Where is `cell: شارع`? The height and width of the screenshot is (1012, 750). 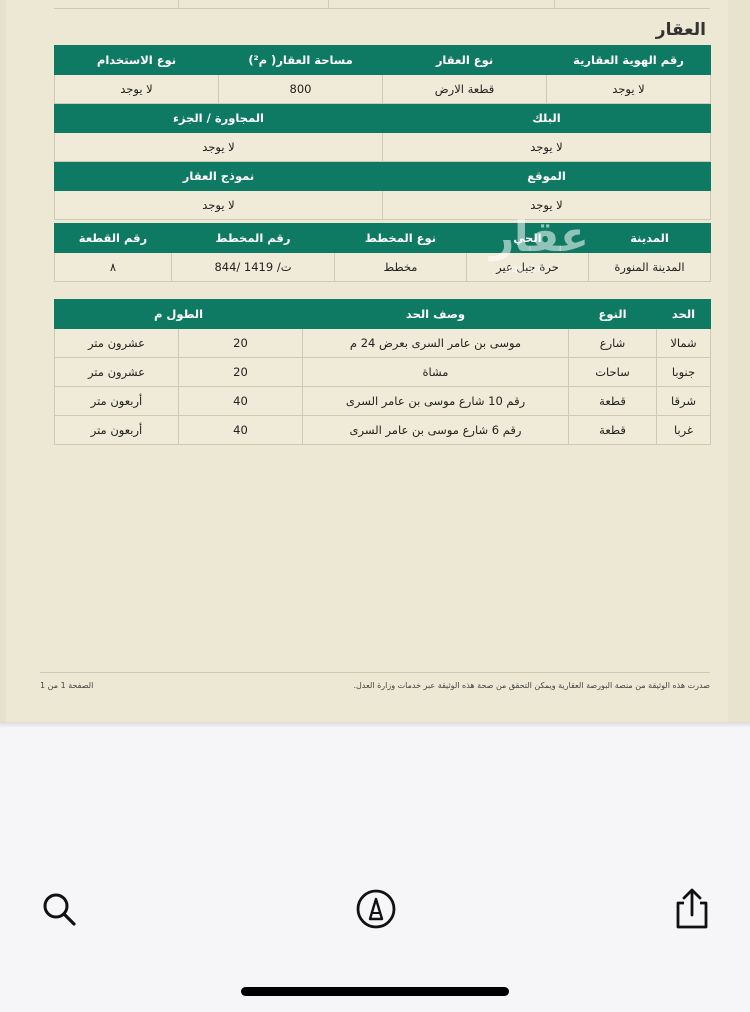
cell: شارع is located at coordinates (612, 343).